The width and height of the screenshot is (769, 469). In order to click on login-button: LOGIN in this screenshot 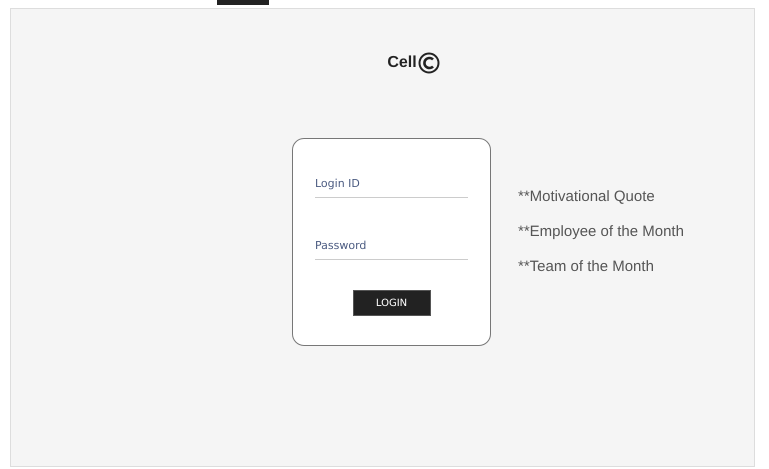, I will do `click(391, 303)`.